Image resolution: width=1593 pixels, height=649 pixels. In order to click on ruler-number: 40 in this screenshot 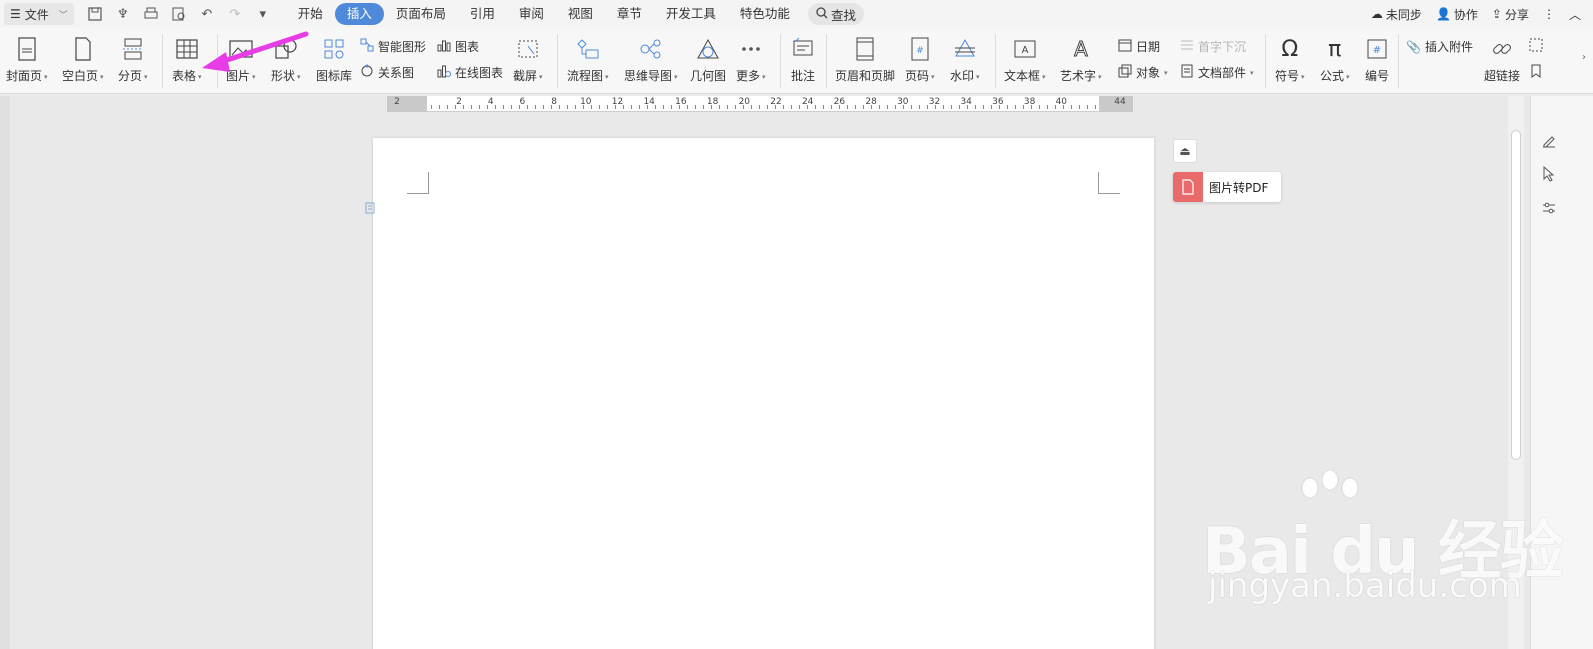, I will do `click(1061, 102)`.